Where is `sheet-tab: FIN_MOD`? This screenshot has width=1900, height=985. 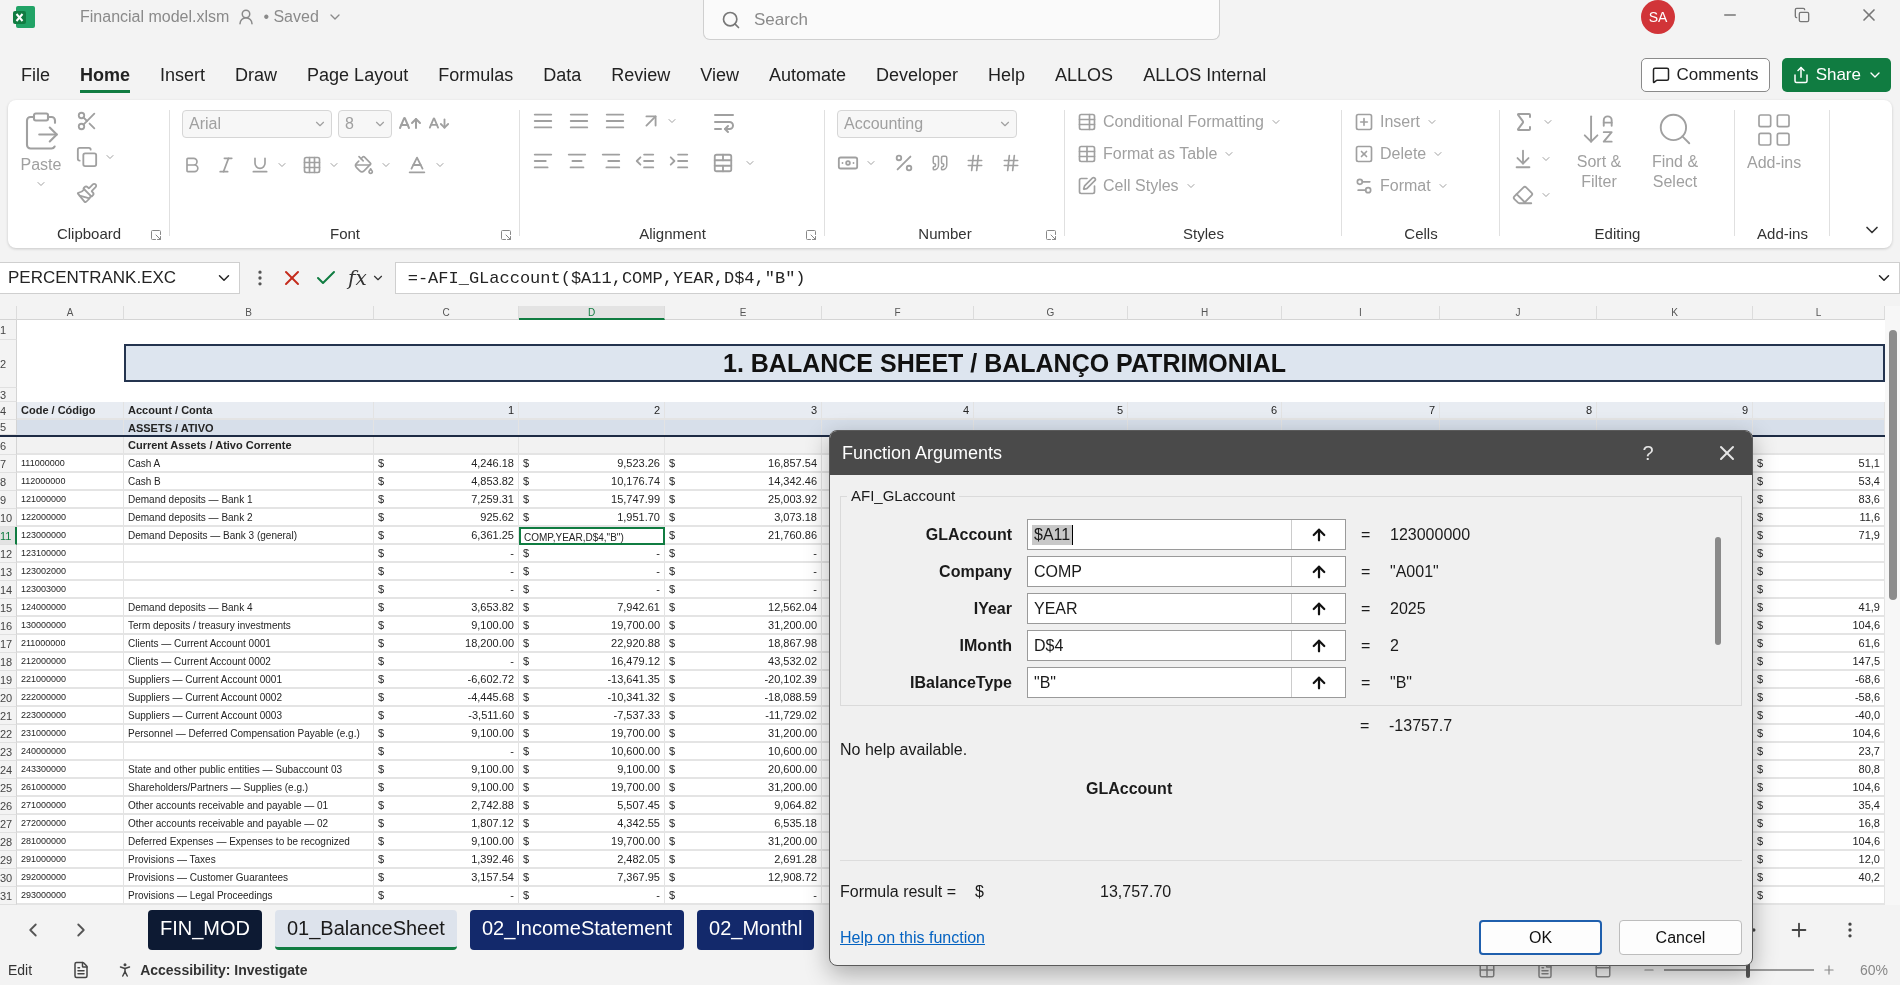
sheet-tab: FIN_MOD is located at coordinates (205, 930).